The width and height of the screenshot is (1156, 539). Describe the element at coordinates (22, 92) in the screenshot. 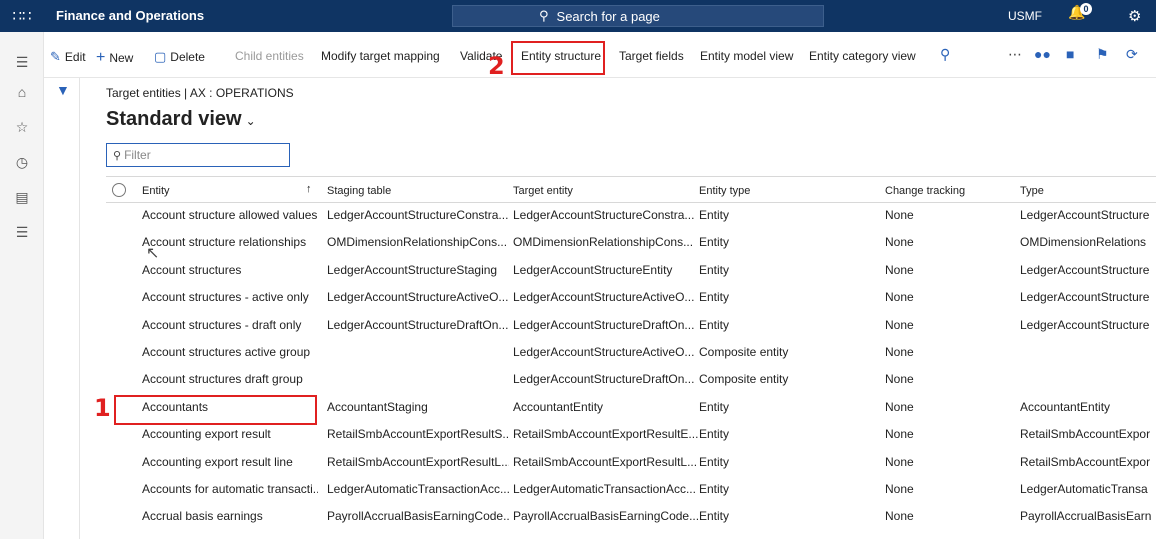

I see `home-icon: ⌂` at that location.